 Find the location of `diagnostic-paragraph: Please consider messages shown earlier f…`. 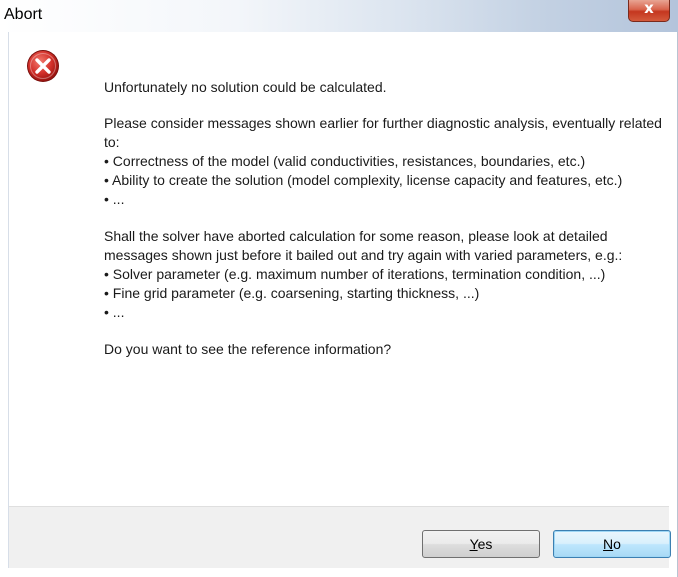

diagnostic-paragraph: Please consider messages shown earlier f… is located at coordinates (383, 132).